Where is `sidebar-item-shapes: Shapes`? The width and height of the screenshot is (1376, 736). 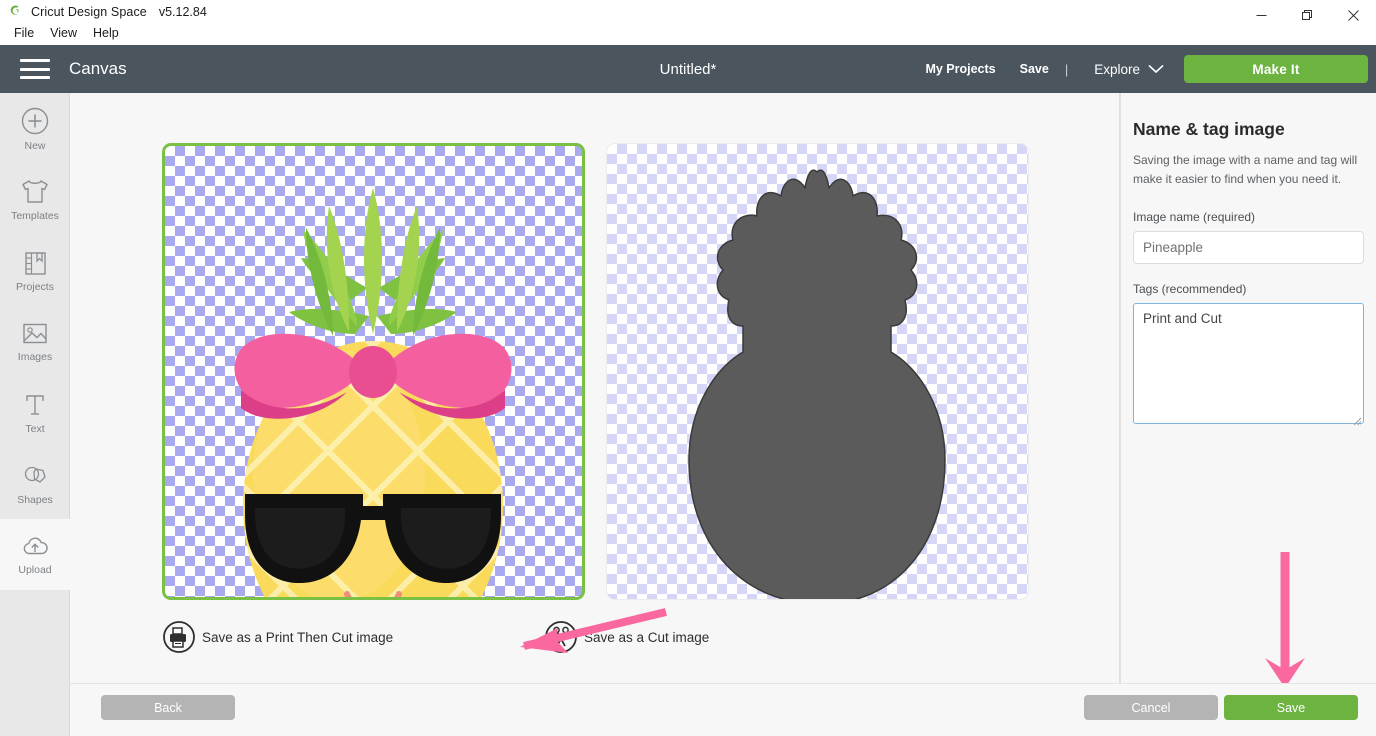 sidebar-item-shapes: Shapes is located at coordinates (35, 483).